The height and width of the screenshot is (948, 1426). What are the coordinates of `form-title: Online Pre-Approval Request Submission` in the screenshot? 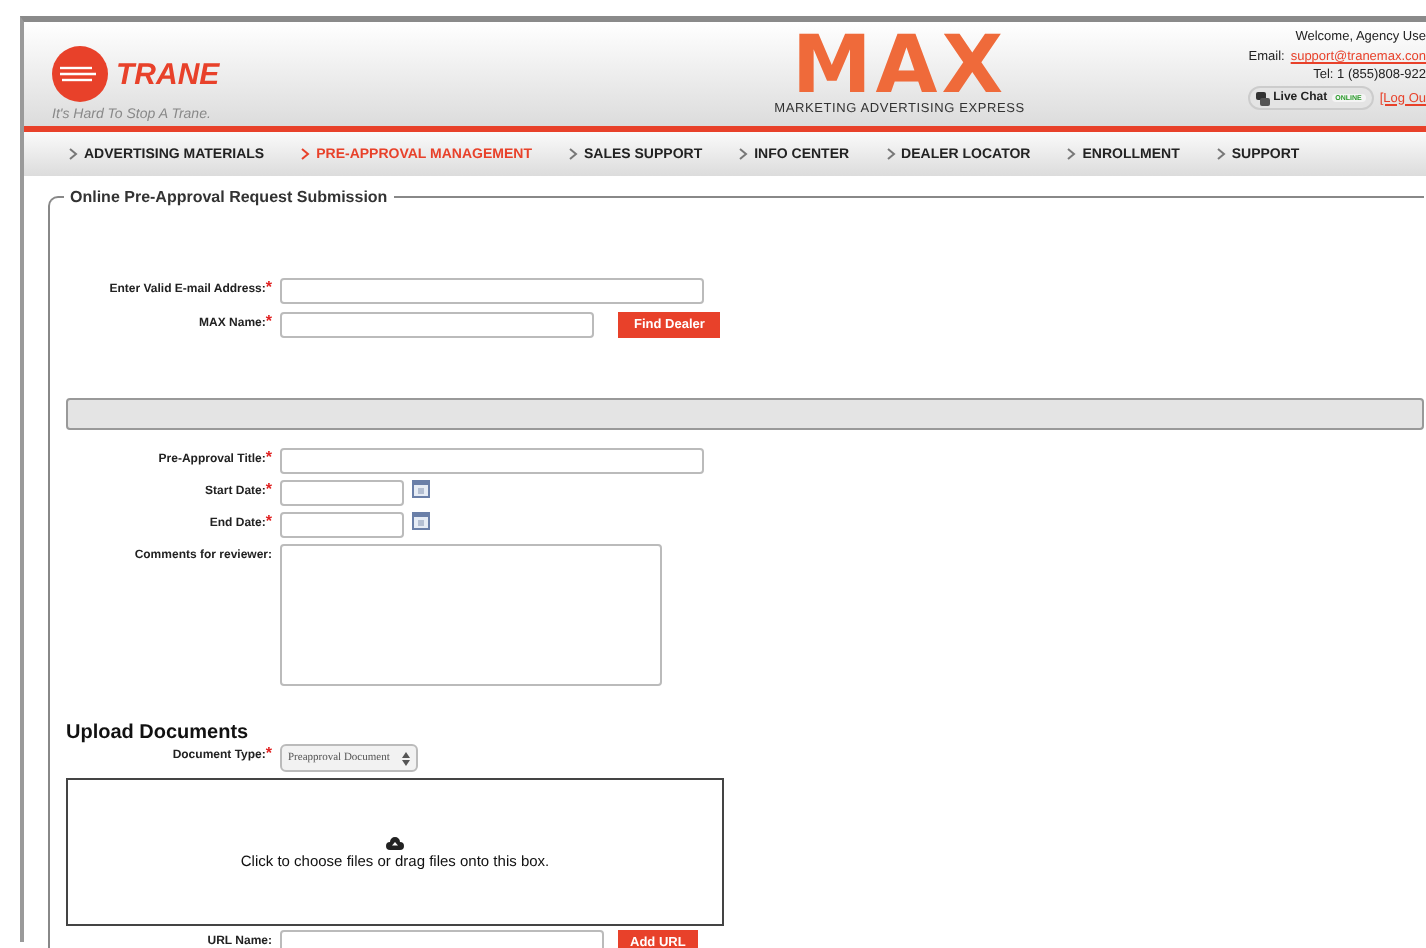 It's located at (229, 197).